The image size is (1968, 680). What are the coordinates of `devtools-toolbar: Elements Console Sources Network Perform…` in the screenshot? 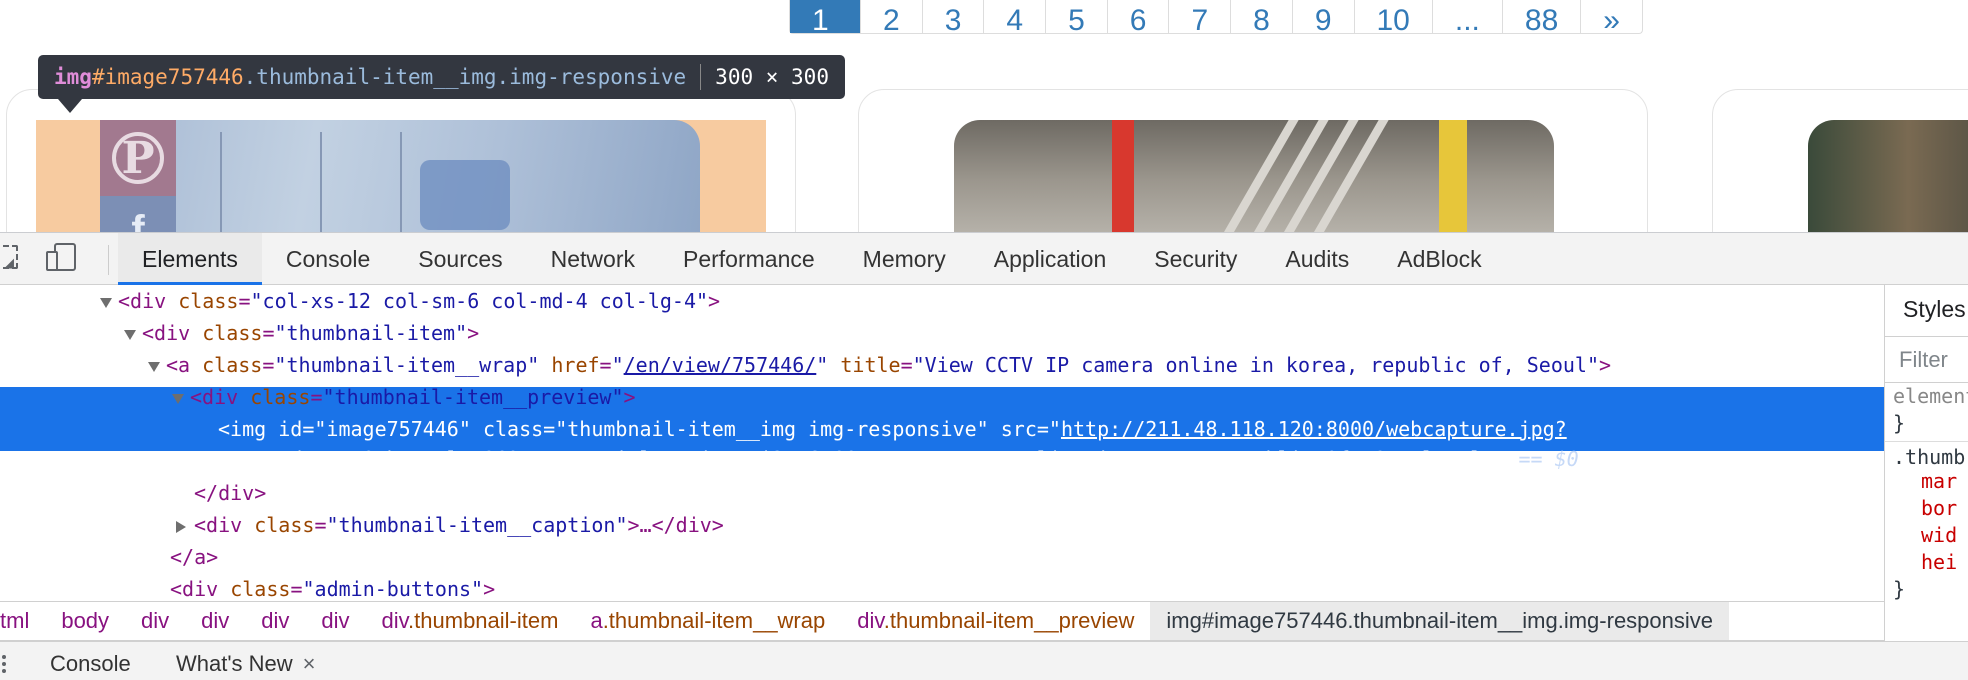 It's located at (984, 259).